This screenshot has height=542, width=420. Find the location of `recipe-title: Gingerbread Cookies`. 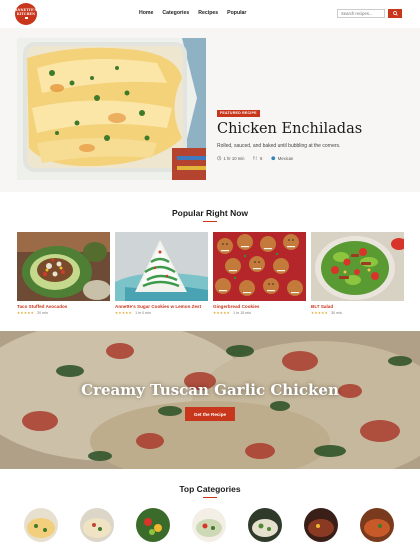

recipe-title: Gingerbread Cookies is located at coordinates (259, 306).